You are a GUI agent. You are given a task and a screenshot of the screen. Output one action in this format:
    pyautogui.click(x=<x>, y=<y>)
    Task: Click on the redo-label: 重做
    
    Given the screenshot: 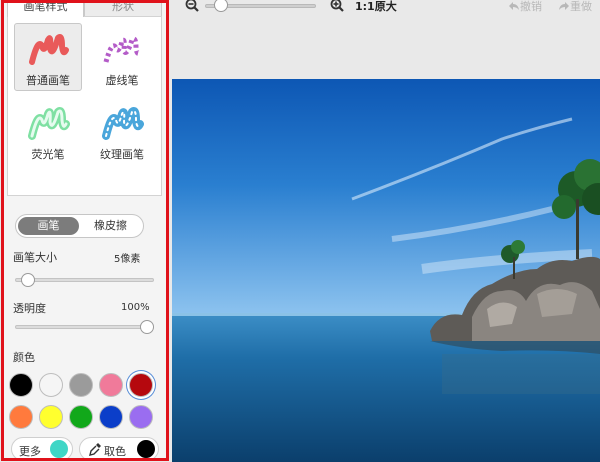 What is the action you would take?
    pyautogui.click(x=581, y=6)
    